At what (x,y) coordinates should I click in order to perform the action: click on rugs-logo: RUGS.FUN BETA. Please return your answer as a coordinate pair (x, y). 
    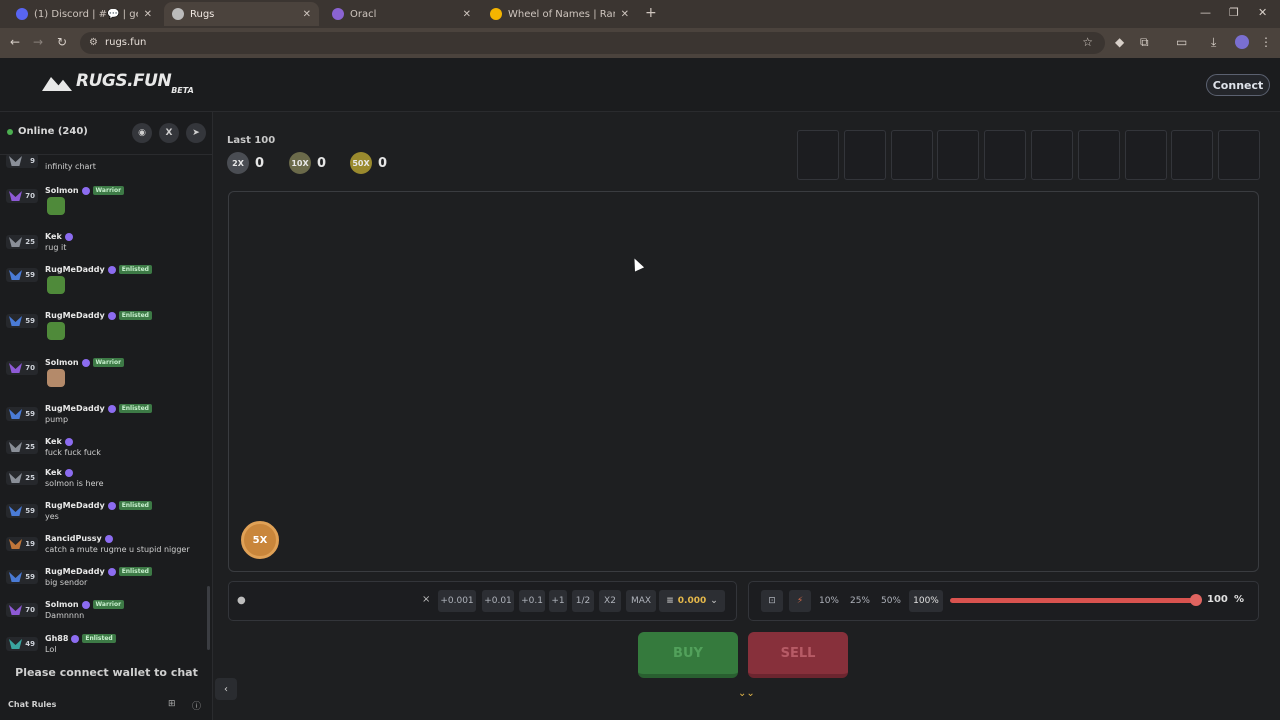
    Looking at the image, I should click on (118, 83).